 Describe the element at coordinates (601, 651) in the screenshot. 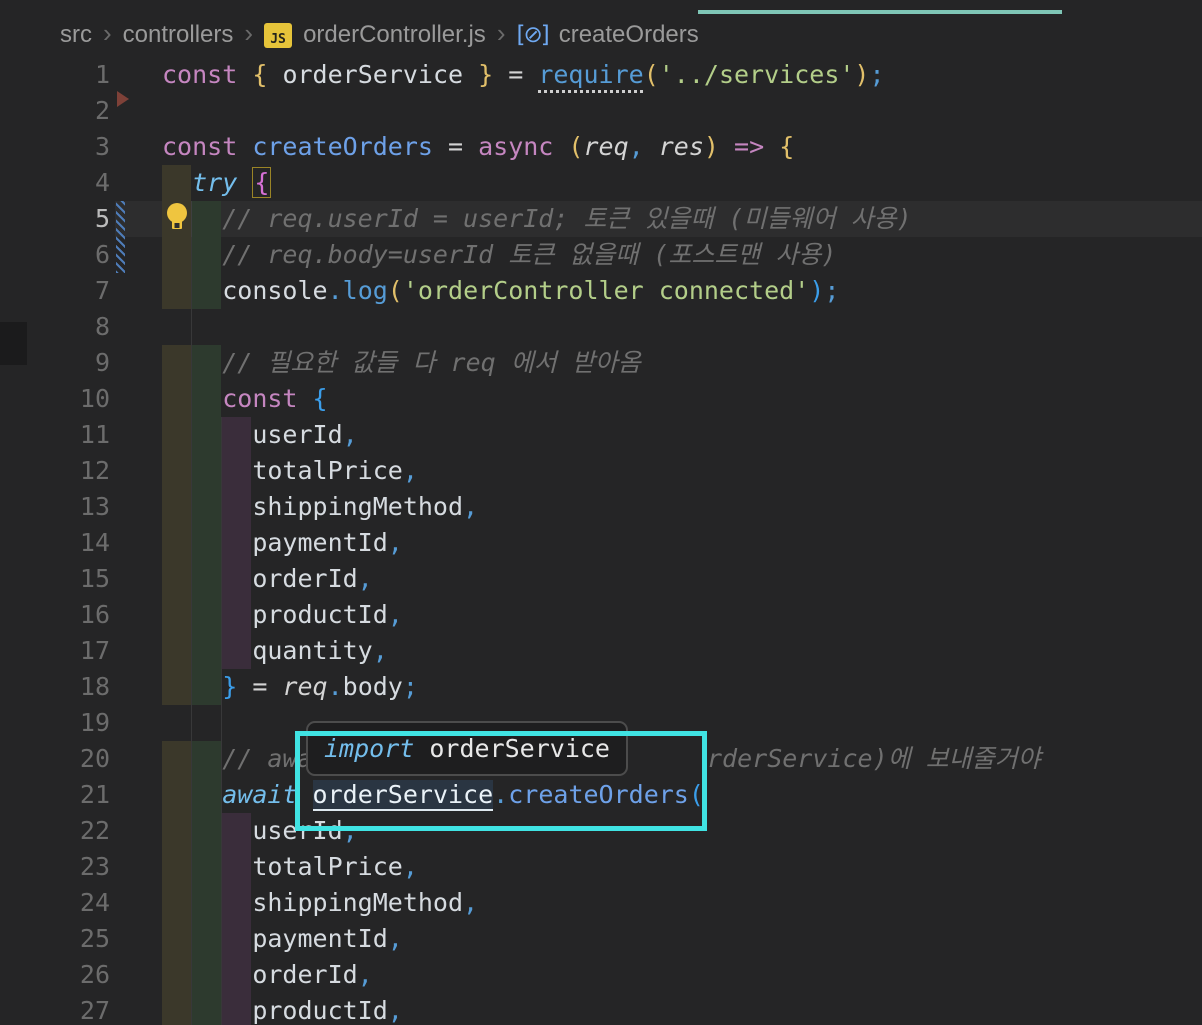

I see `code-line: 17 quantity,` at that location.